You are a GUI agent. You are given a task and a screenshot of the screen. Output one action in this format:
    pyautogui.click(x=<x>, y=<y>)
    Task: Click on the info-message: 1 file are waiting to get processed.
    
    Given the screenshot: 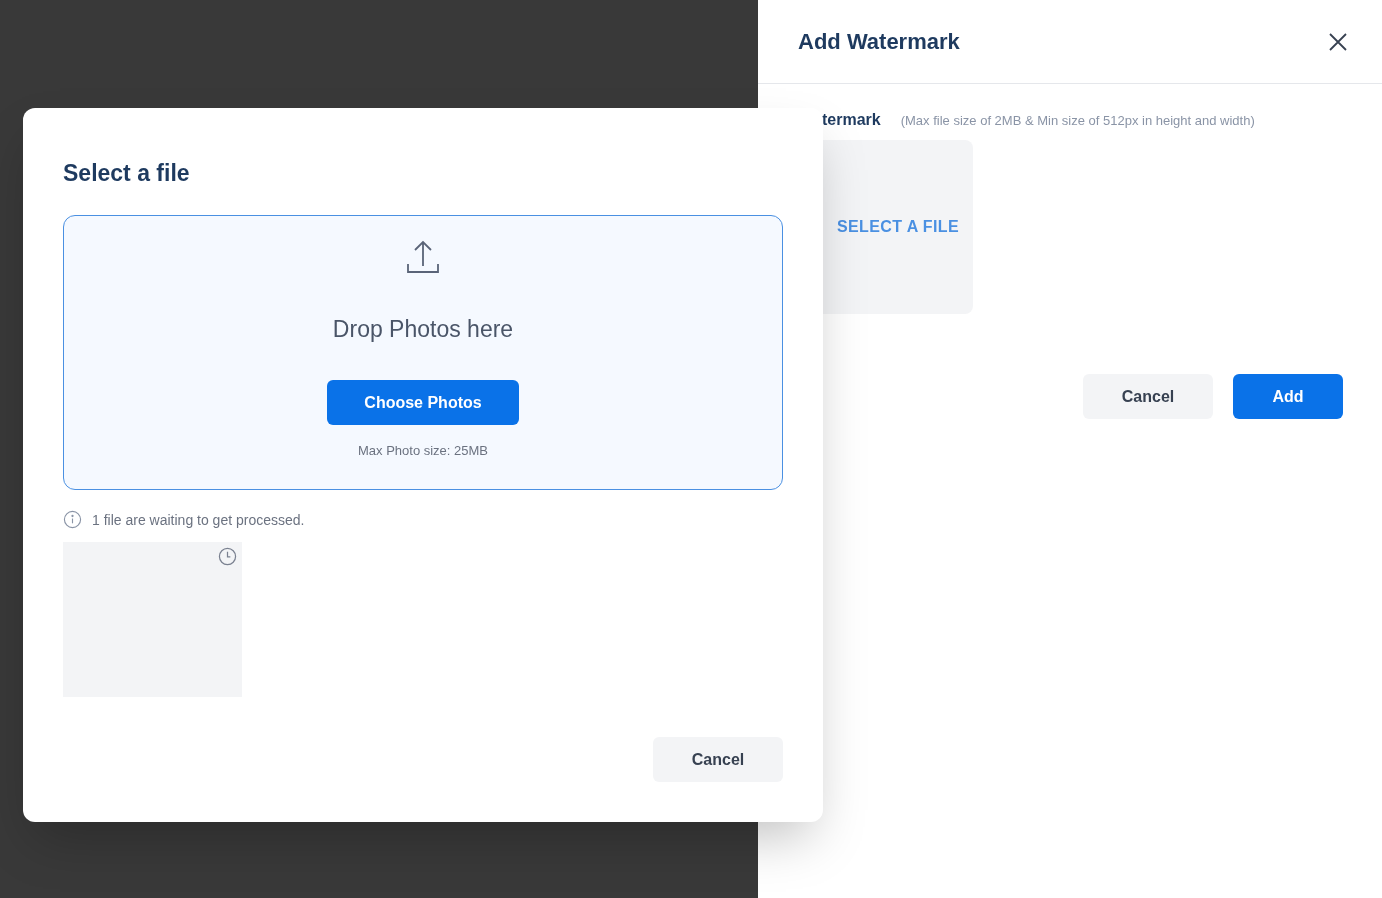 What is the action you would take?
    pyautogui.click(x=198, y=520)
    